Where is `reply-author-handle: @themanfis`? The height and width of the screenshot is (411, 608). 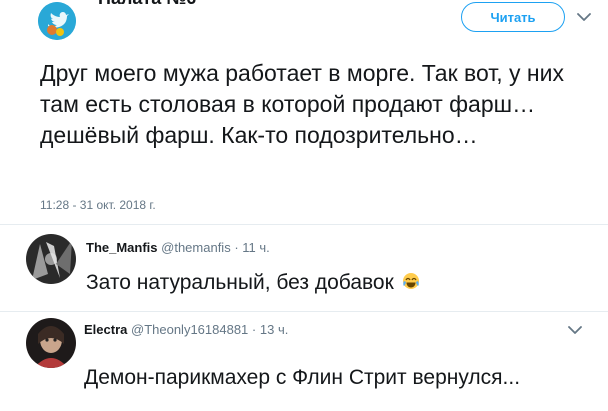
reply-author-handle: @themanfis is located at coordinates (196, 247).